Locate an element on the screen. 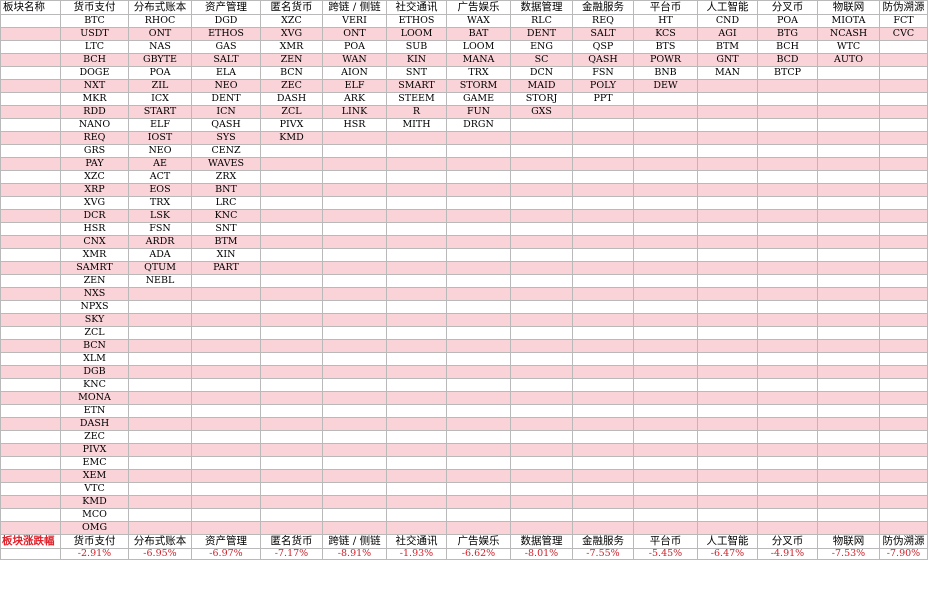  coin-cell: POA is located at coordinates (160, 73).